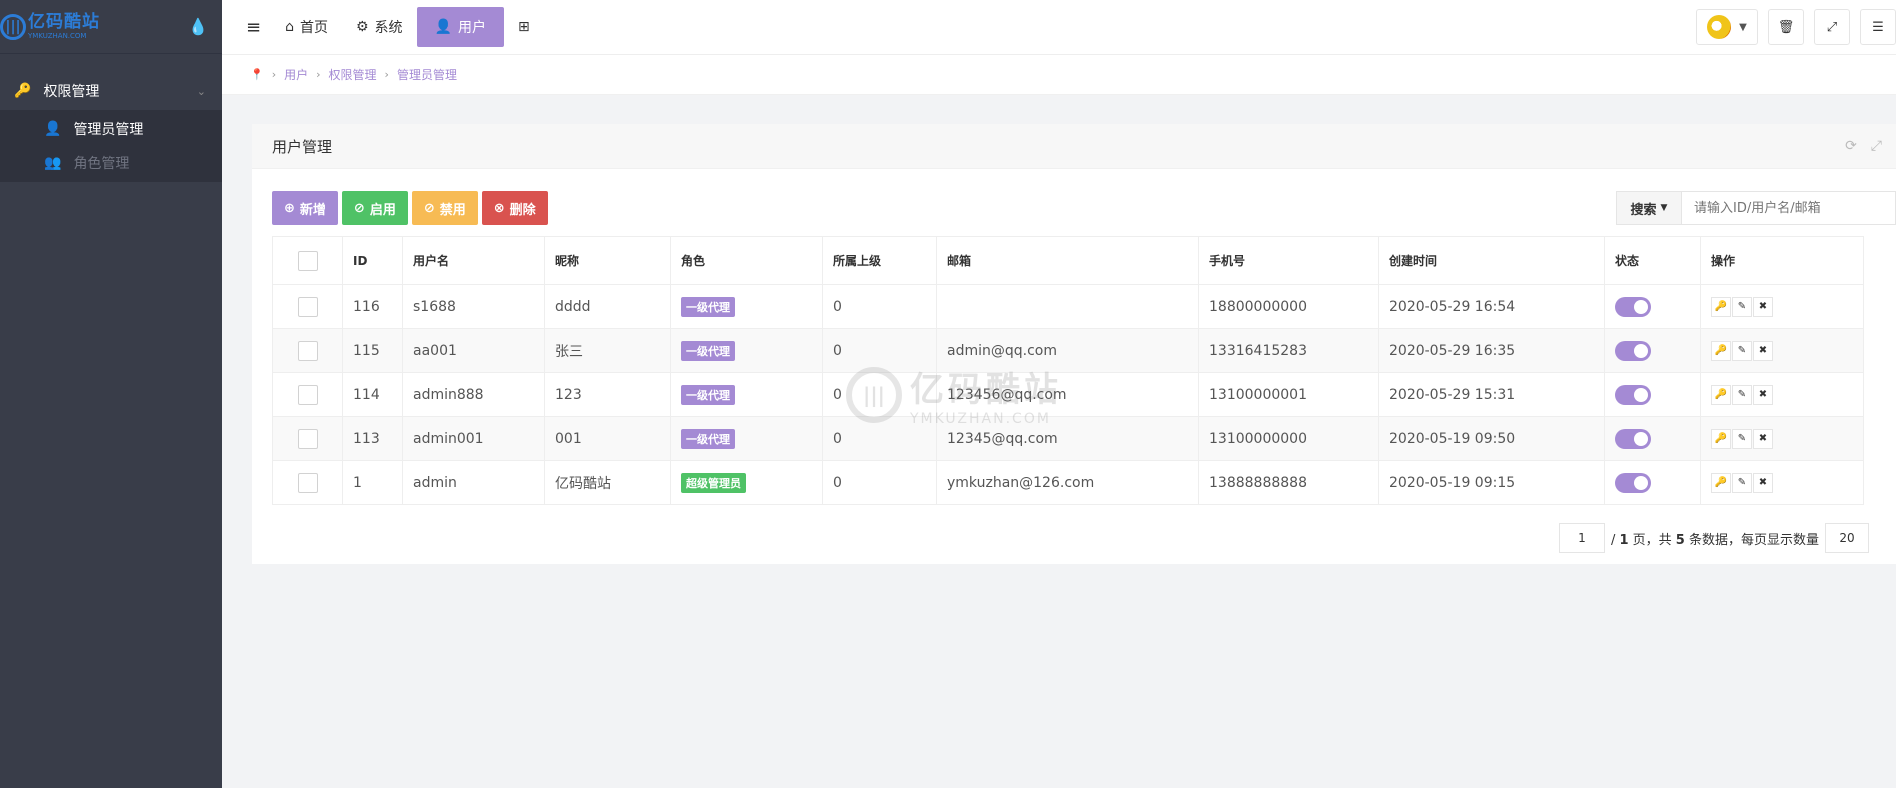 The height and width of the screenshot is (788, 1896). Describe the element at coordinates (1789, 208) in the screenshot. I see `search-input` at that location.